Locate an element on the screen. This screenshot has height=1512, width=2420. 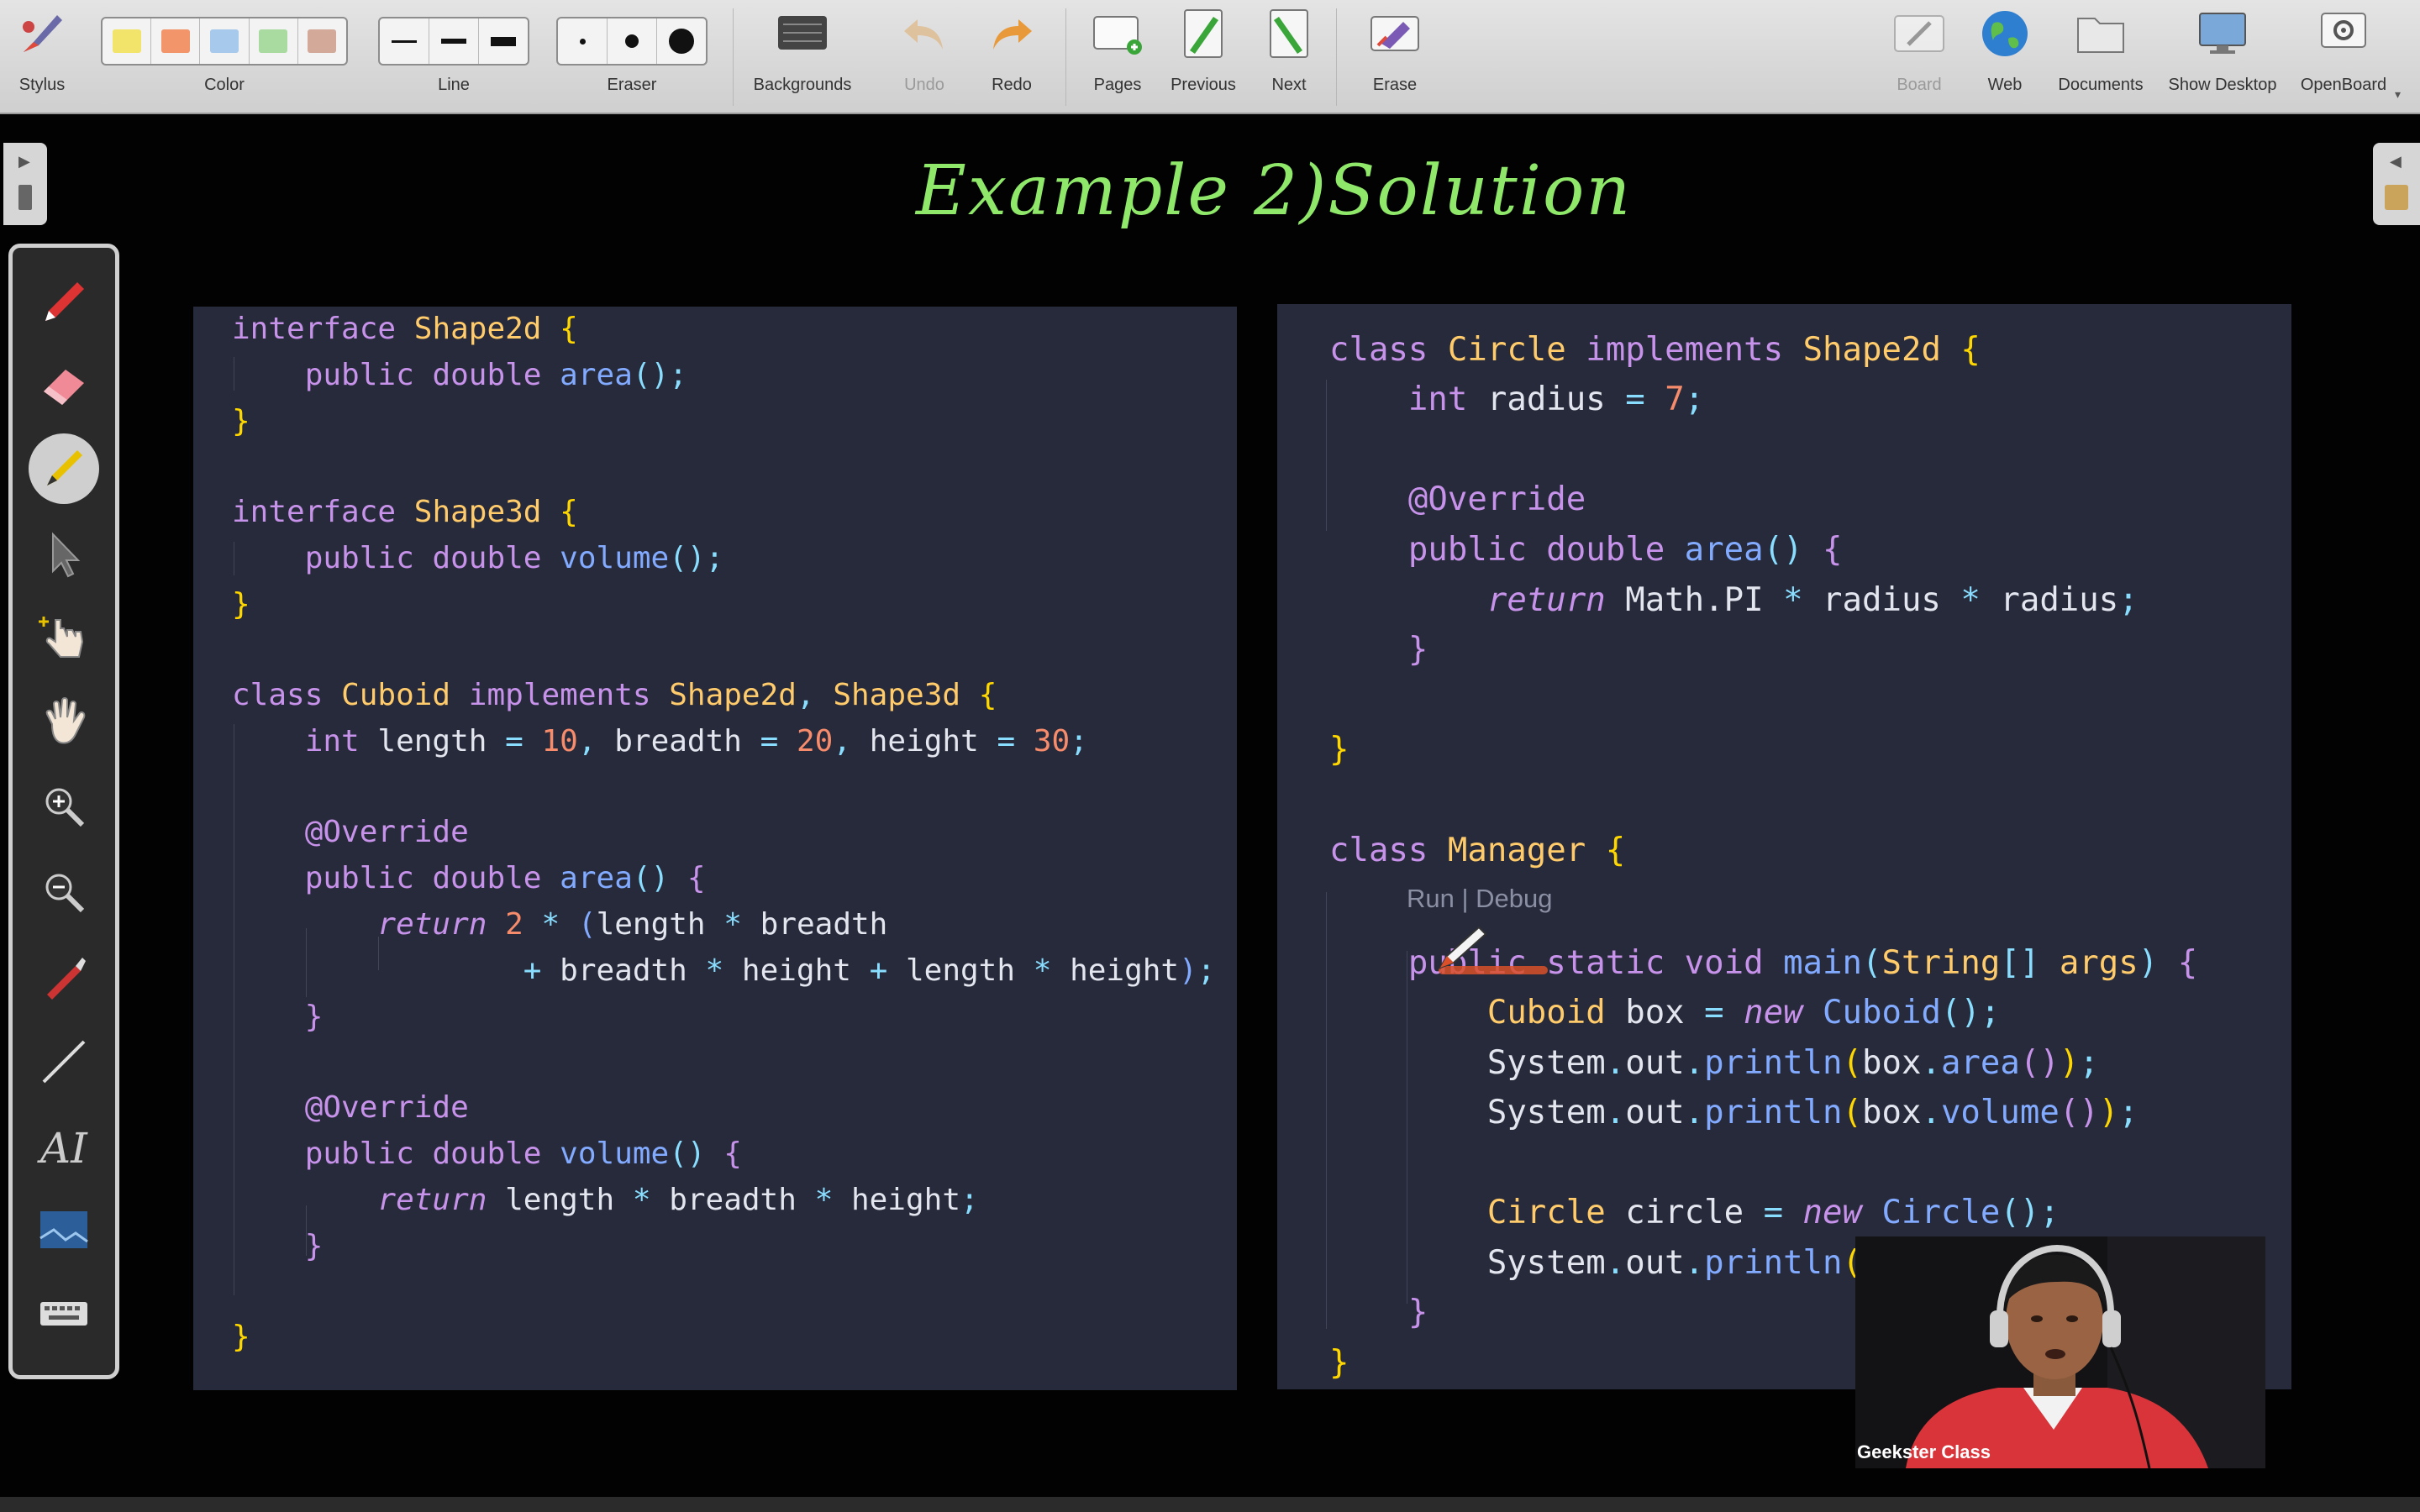
previous-button: Previous is located at coordinates (1203, 51).